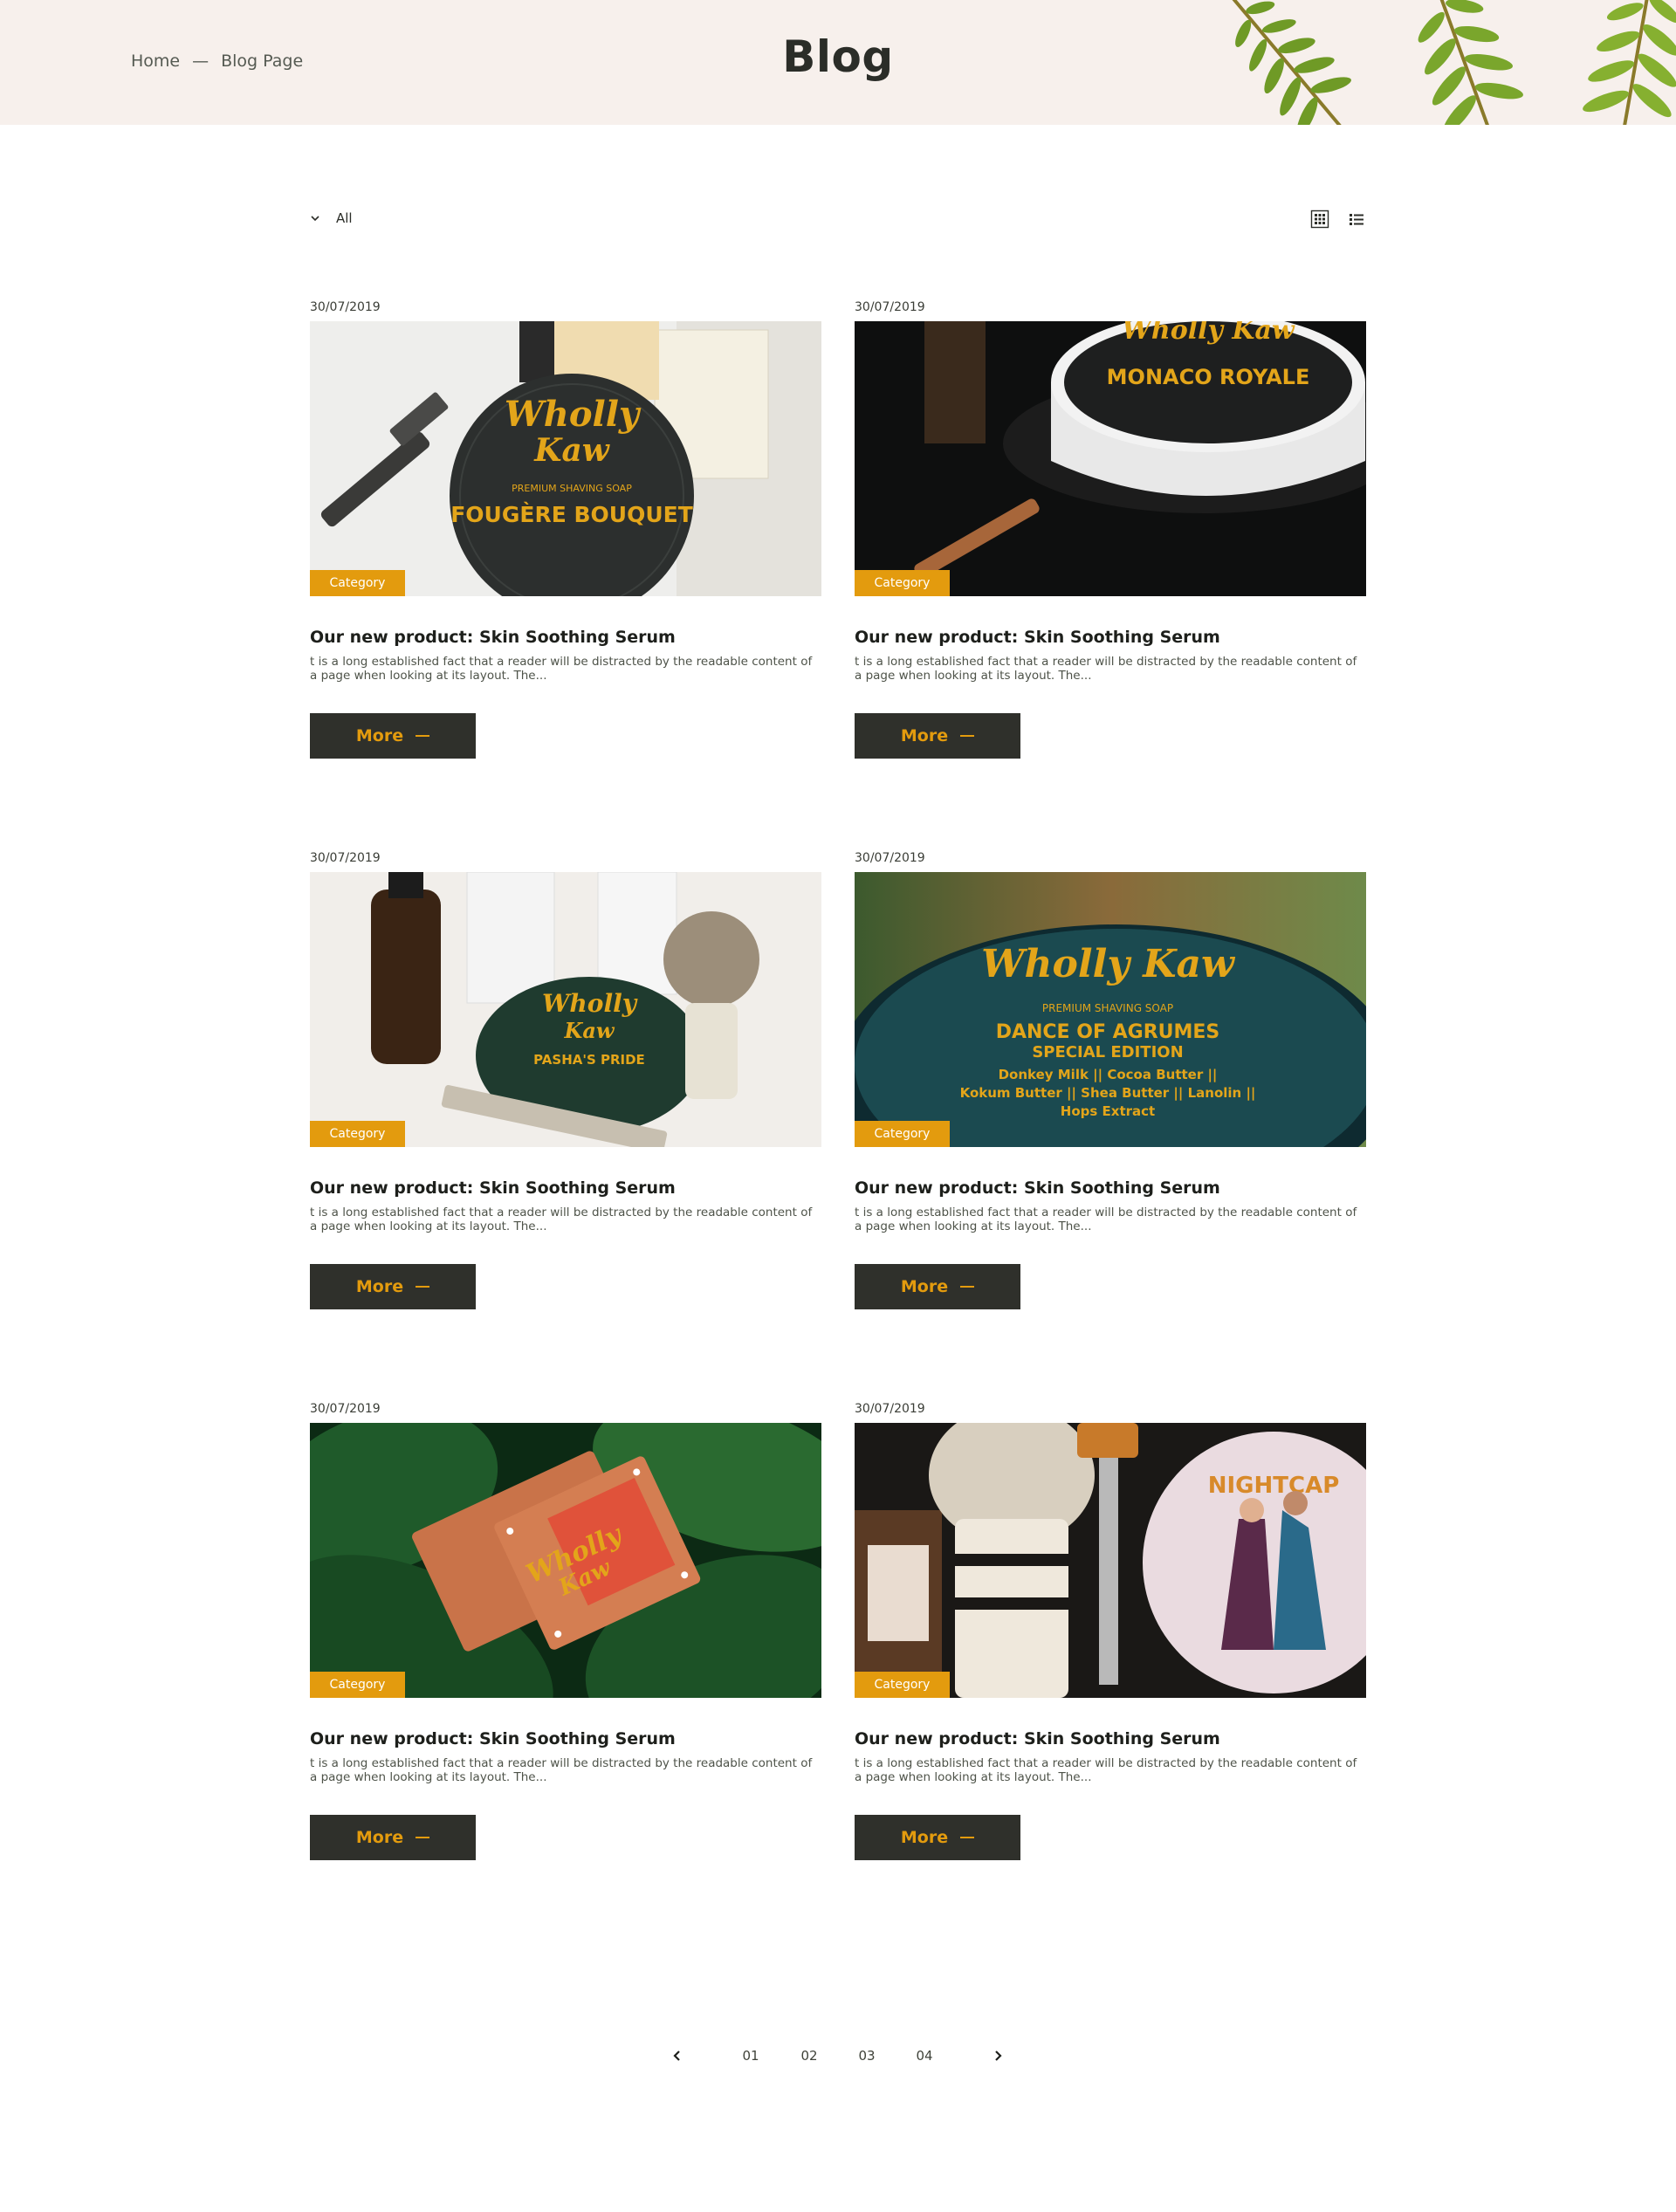 The image size is (1676, 2212). Describe the element at coordinates (1319, 220) in the screenshot. I see `grid-view-icon` at that location.